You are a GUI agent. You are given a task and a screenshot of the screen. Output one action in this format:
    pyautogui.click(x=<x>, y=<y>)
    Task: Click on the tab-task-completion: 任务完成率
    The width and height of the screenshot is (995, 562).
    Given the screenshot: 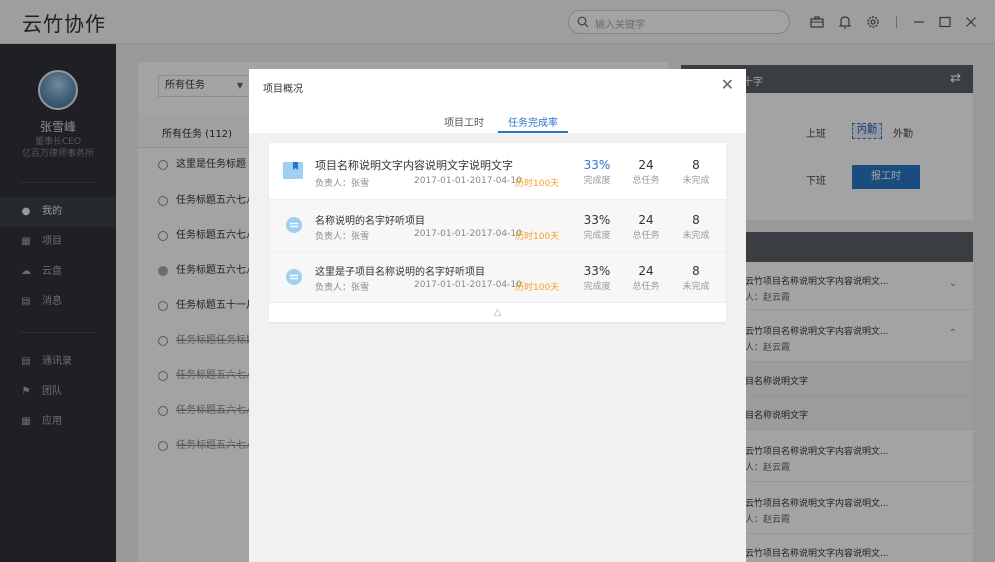 What is the action you would take?
    pyautogui.click(x=533, y=121)
    